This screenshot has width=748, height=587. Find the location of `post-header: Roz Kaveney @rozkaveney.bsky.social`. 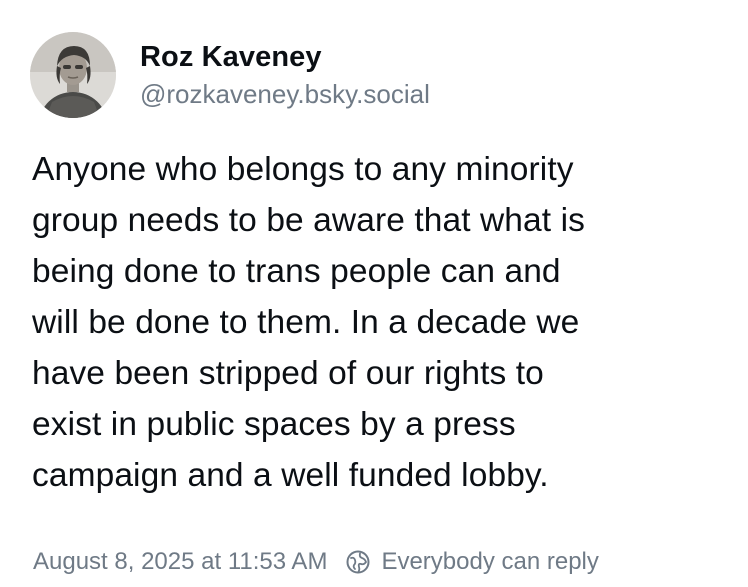

post-header: Roz Kaveney @rozkaveney.bsky.social is located at coordinates (230, 75).